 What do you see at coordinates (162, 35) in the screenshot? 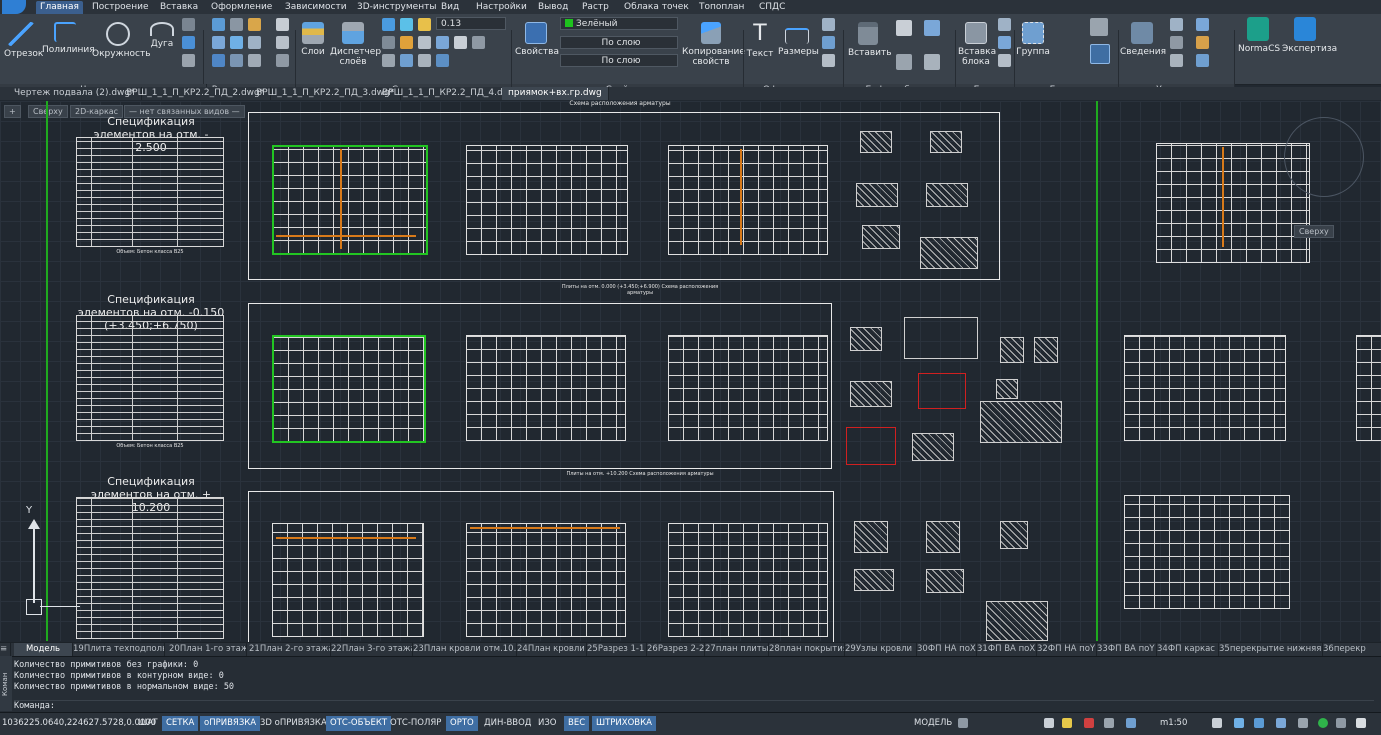
I see `arc-button: Дуга` at bounding box center [162, 35].